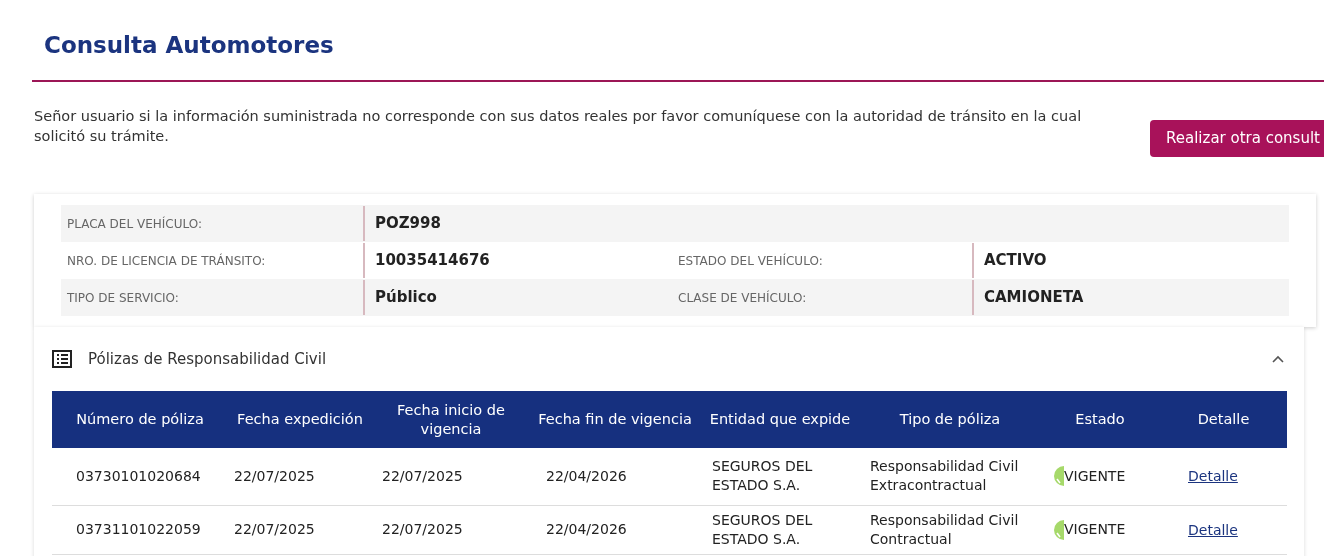  I want to click on column-header: Detalle, so click(1223, 419).